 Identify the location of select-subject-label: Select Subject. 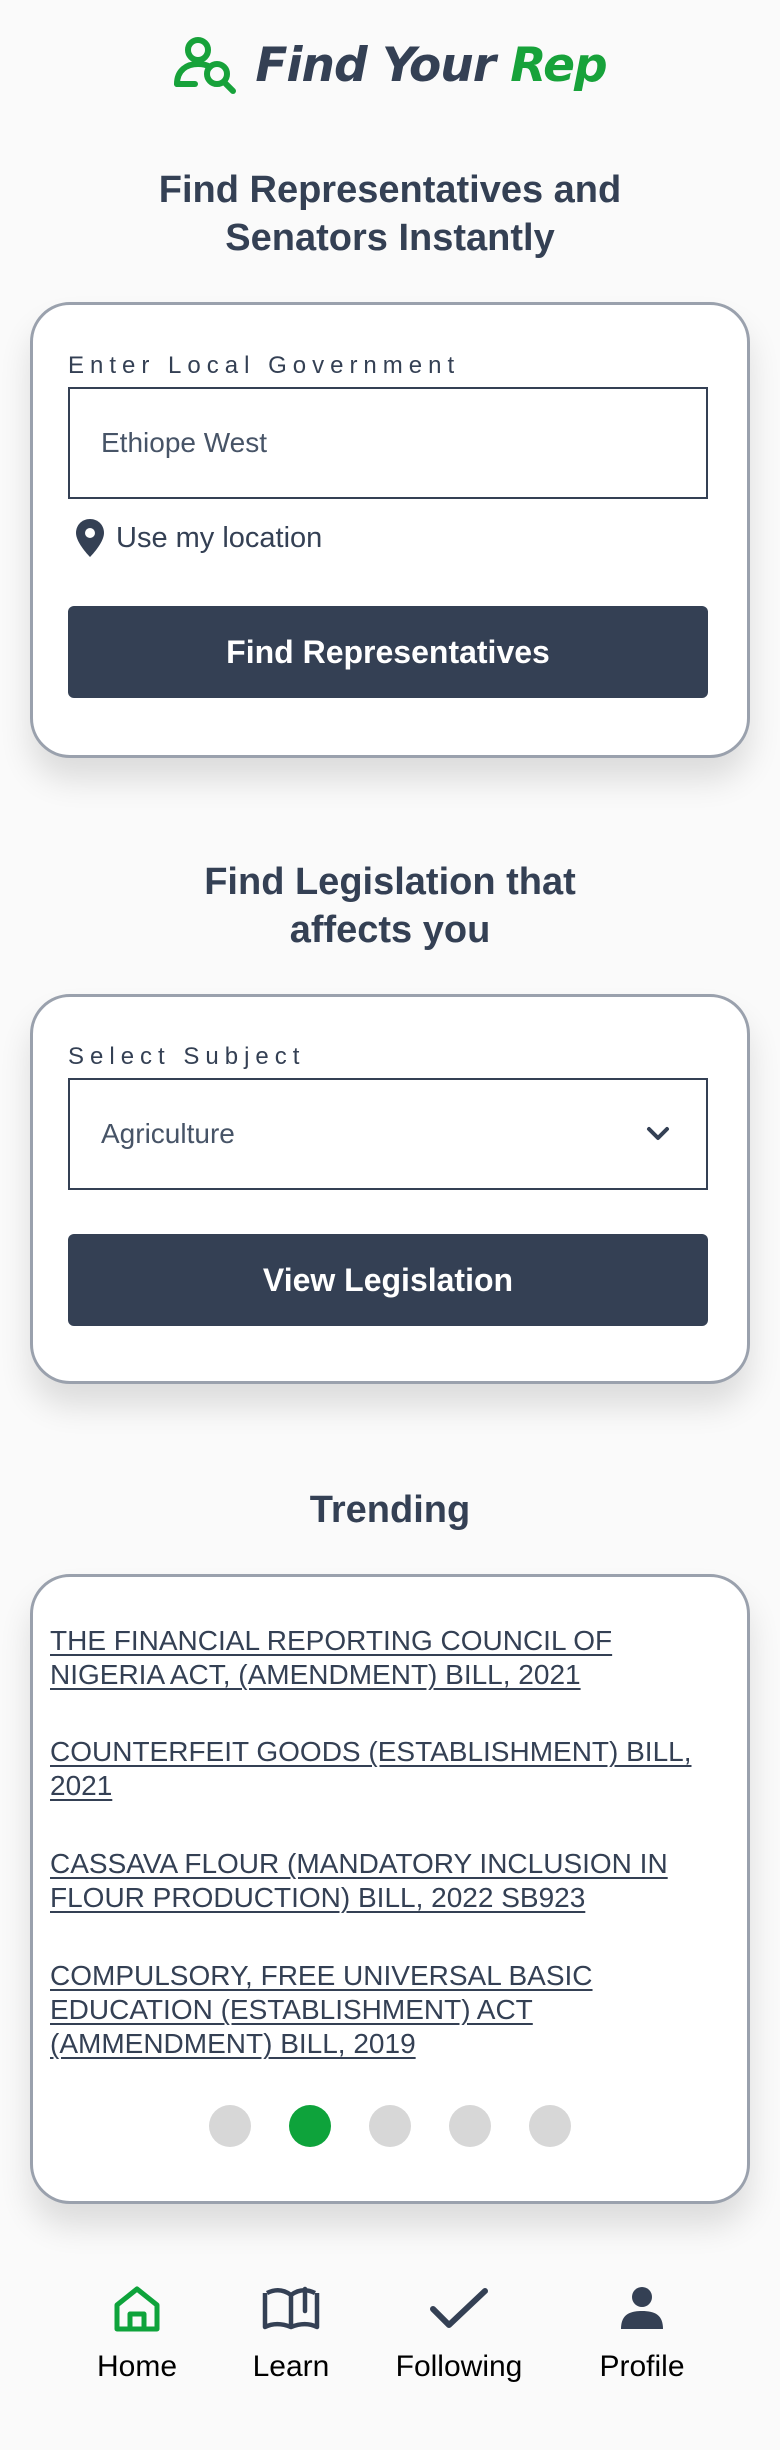
(187, 1056).